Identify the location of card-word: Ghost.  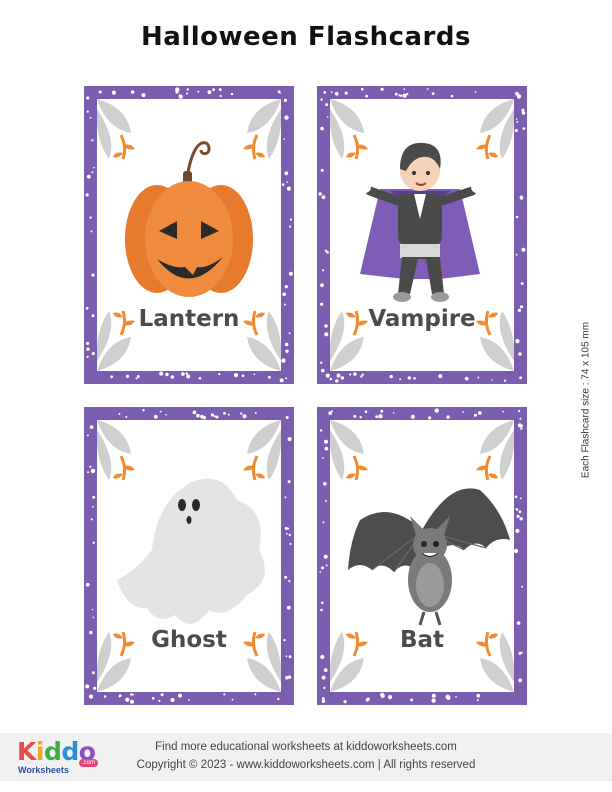
(189, 640).